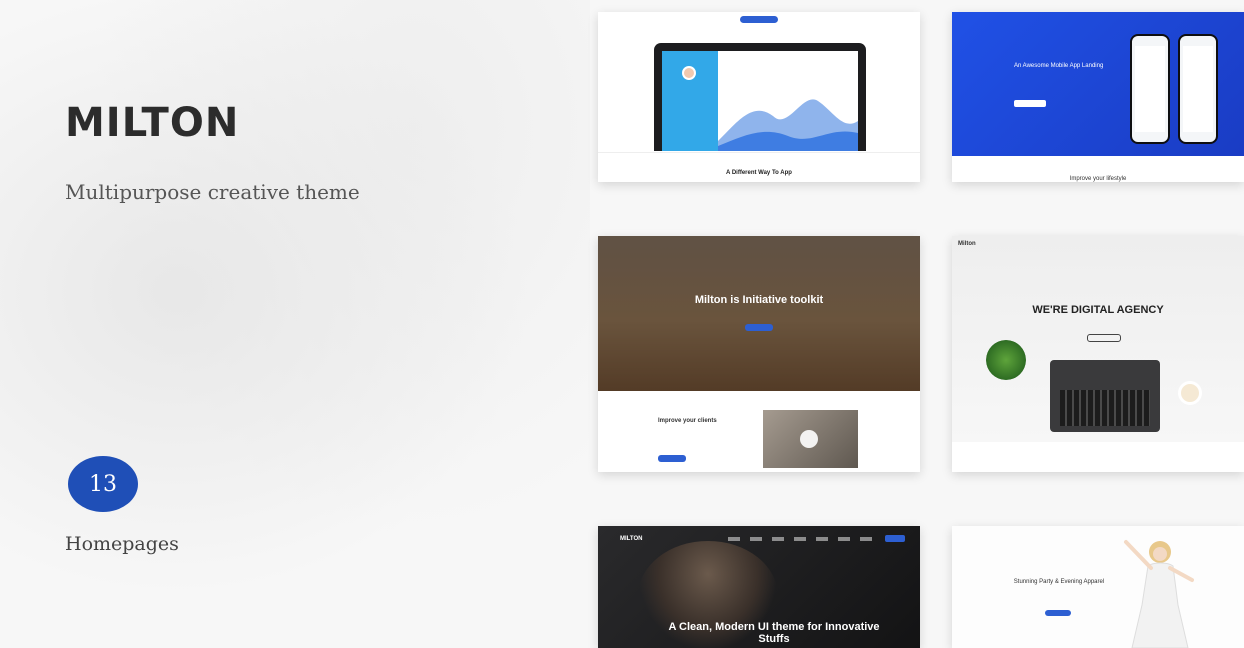  Describe the element at coordinates (1098, 310) in the screenshot. I see `preview-headline: WE'RE DIGITAL AGENCY` at that location.